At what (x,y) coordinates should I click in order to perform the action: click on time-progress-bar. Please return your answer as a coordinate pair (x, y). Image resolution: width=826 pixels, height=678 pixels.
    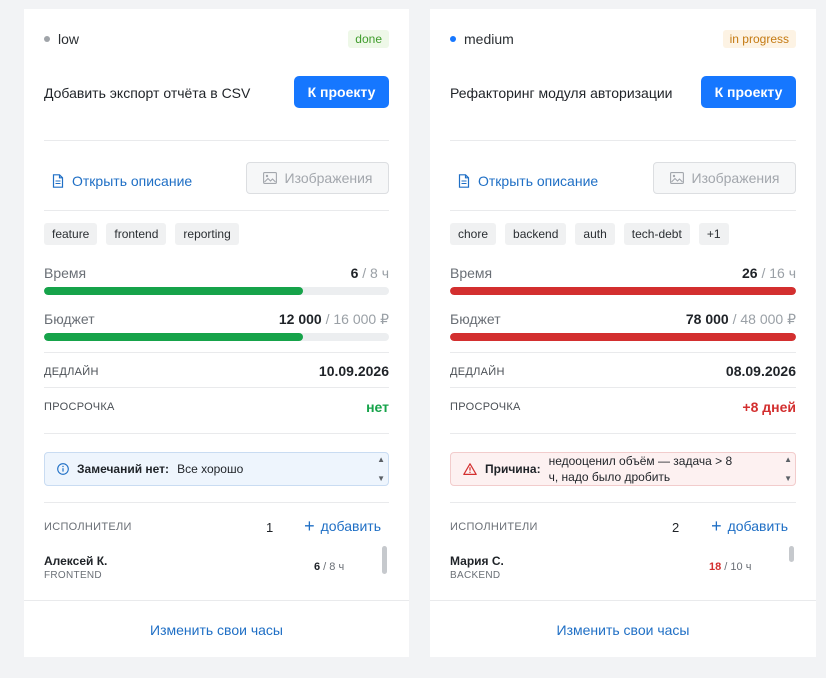
    Looking at the image, I should click on (216, 291).